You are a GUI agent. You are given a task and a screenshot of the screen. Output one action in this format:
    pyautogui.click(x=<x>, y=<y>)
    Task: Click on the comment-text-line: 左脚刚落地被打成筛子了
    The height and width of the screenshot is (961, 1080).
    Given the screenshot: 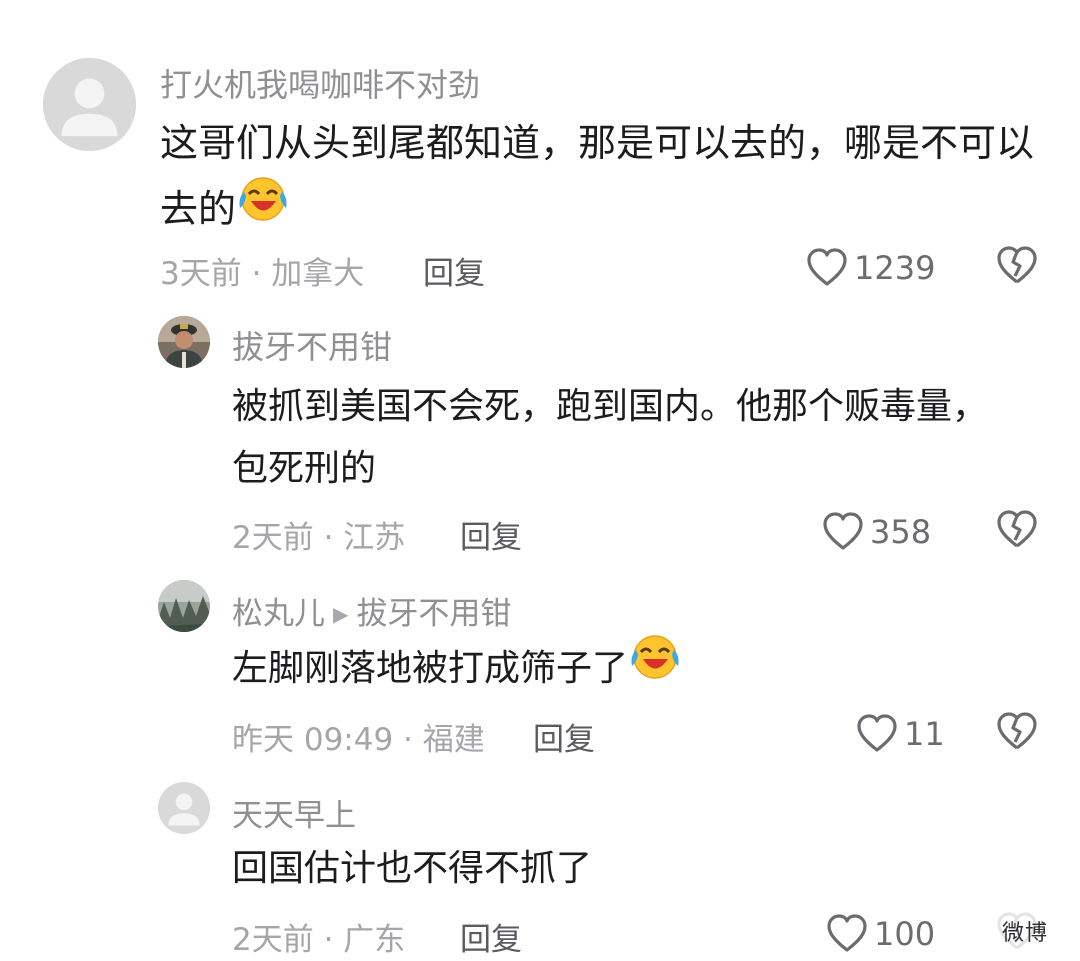 What is the action you would take?
    pyautogui.click(x=430, y=668)
    